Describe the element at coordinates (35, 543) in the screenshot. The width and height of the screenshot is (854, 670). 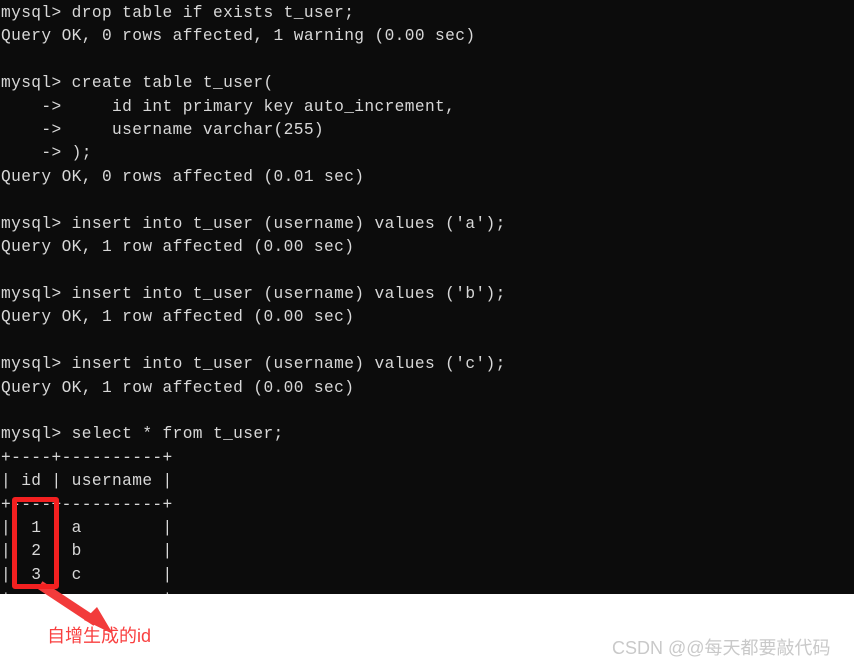
I see `id-column-highlight-box` at that location.